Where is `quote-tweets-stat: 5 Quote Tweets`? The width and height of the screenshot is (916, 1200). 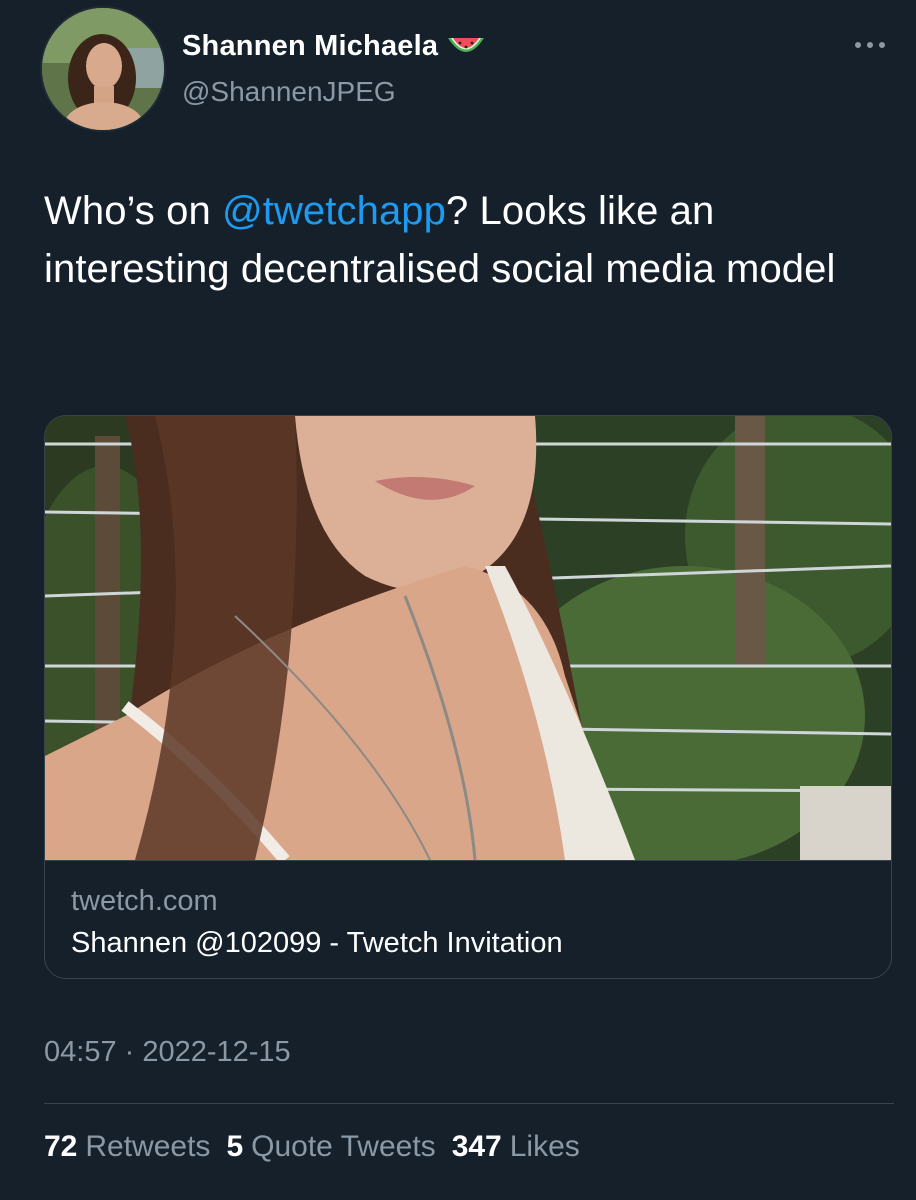
quote-tweets-stat: 5 Quote Tweets is located at coordinates (330, 1147).